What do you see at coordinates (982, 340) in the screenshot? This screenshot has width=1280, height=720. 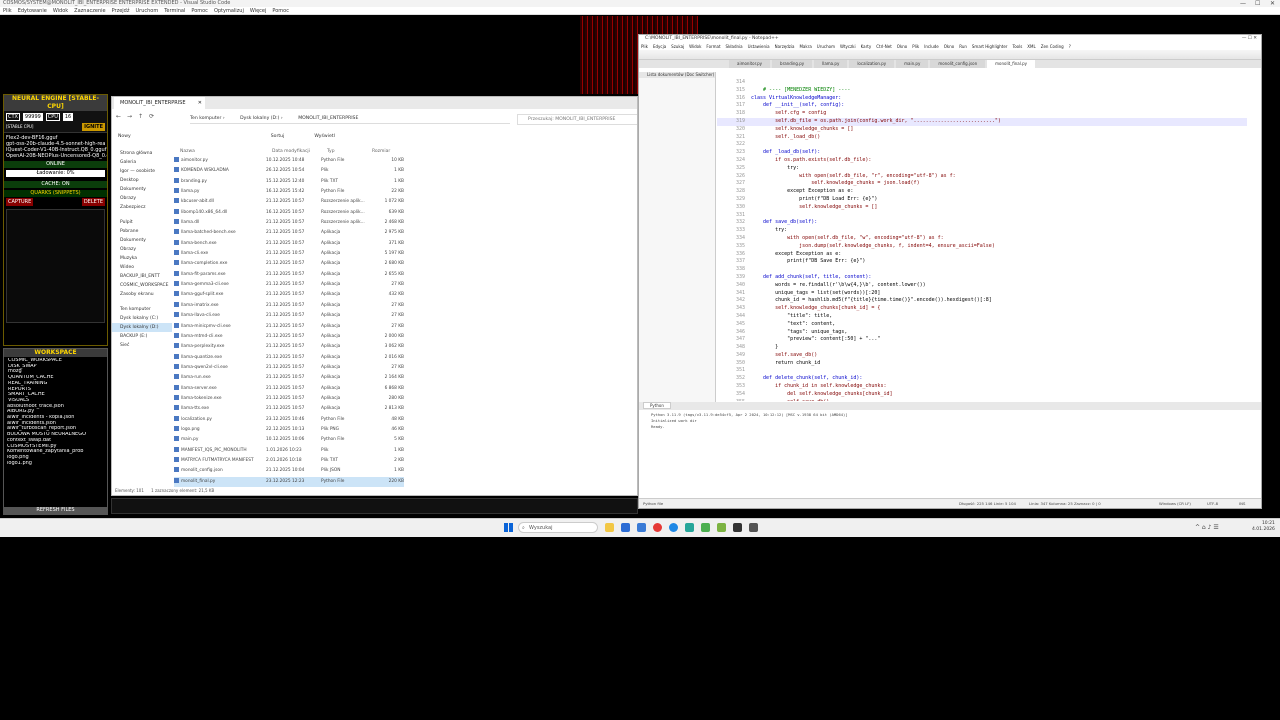 I see `code-line: 347 "preview": content[:50] + "..."` at bounding box center [982, 340].